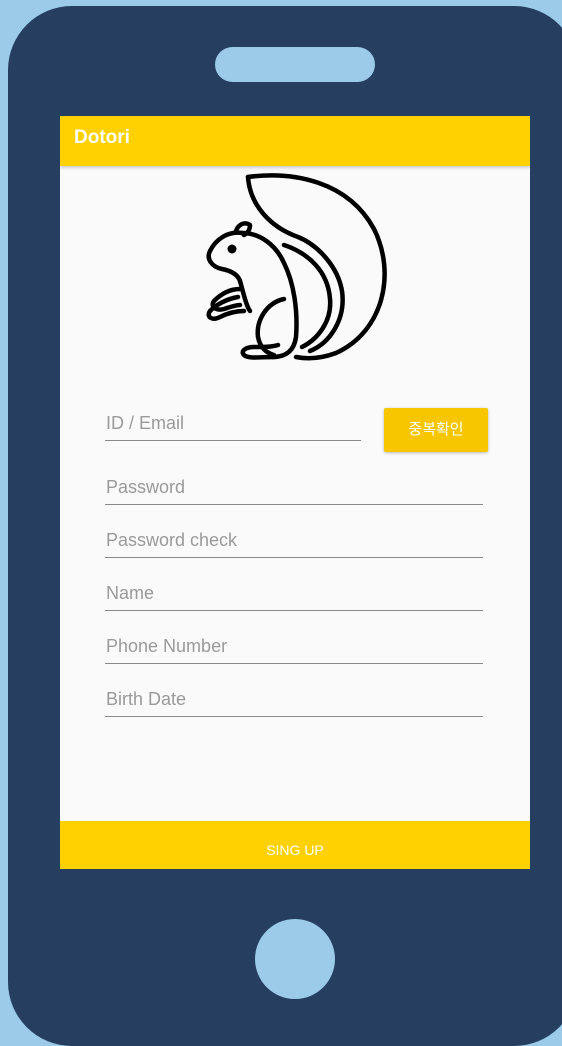 This screenshot has width=562, height=1046. I want to click on birth-date-placeholder: Birth Date, so click(146, 699).